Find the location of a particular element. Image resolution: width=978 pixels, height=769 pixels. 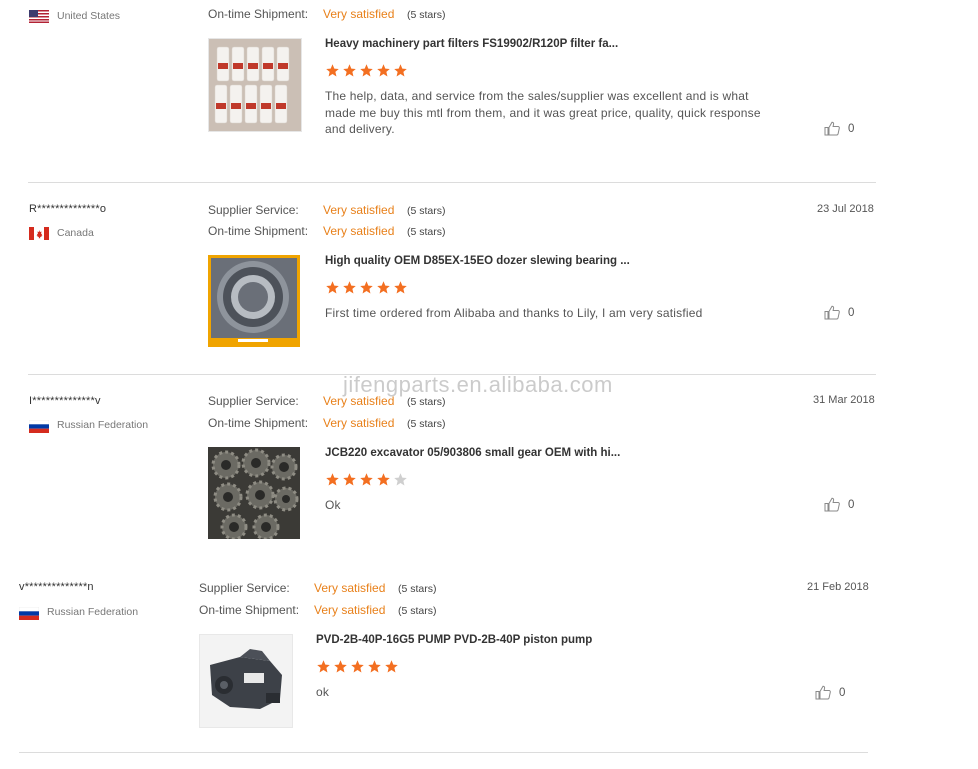

us-flag-icon is located at coordinates (39, 16).